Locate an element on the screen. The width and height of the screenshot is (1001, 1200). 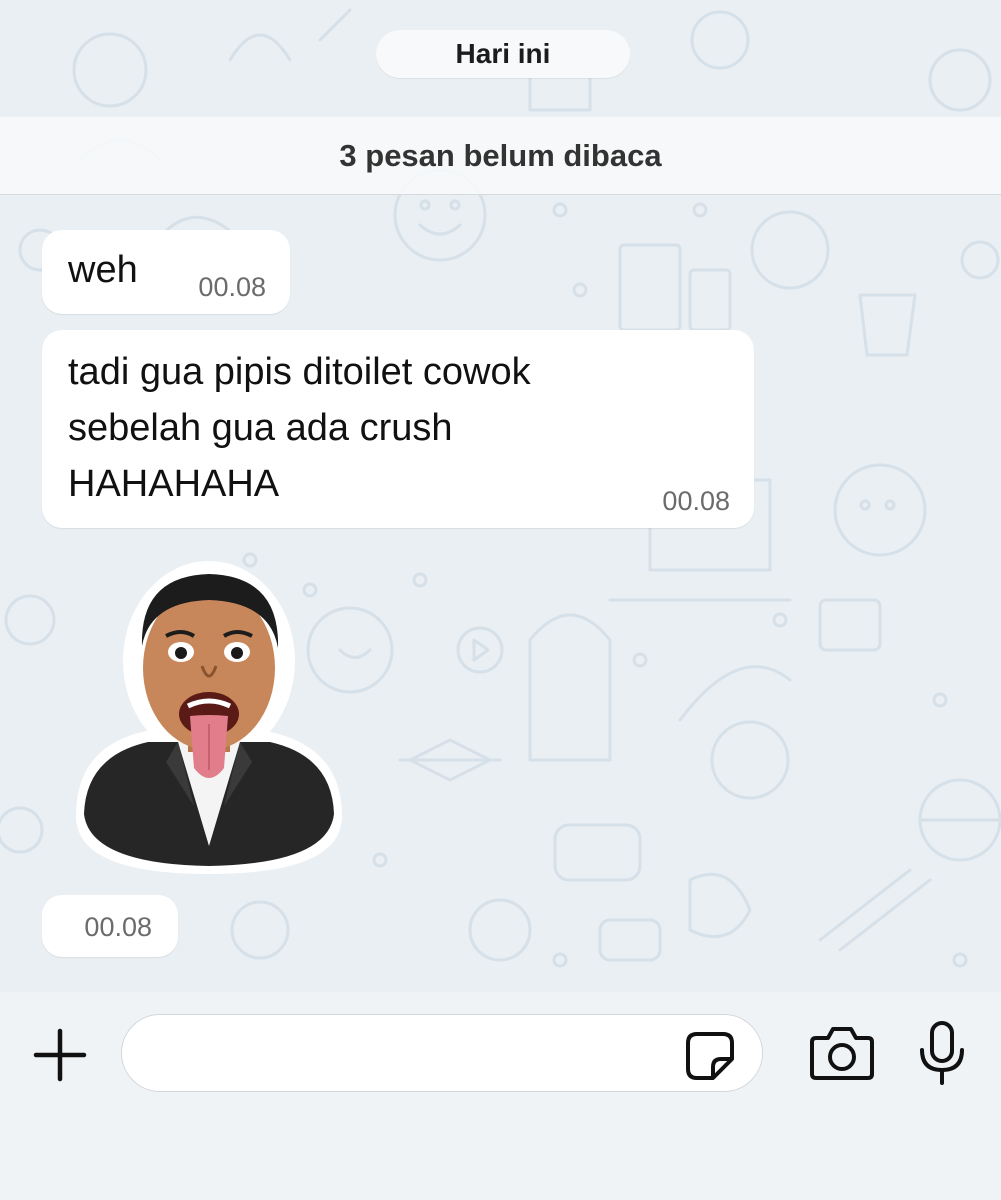
unread-messages-label: 3 pesan belum dibaca is located at coordinates (500, 155).